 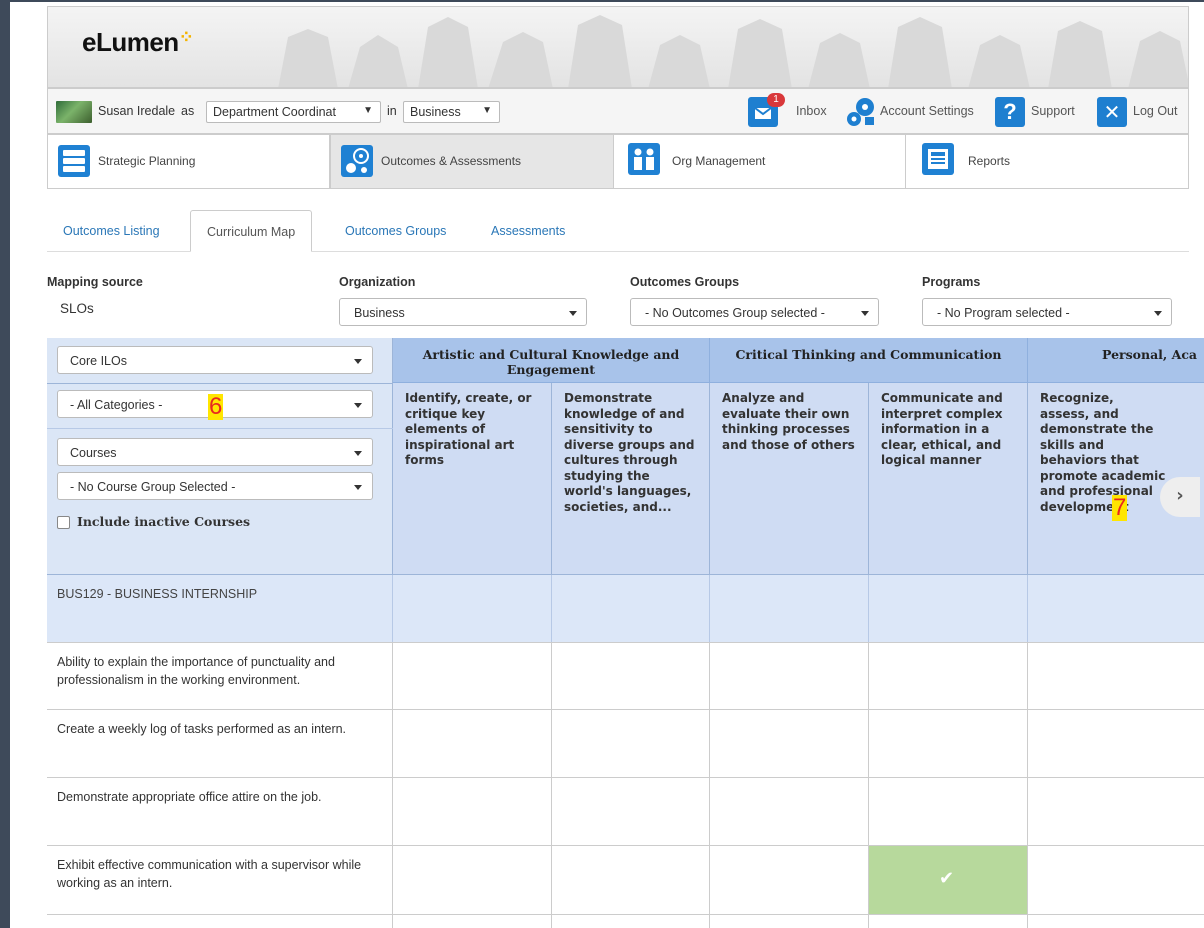 I want to click on tab-outcomes-listing: Outcomes Listing, so click(x=111, y=231).